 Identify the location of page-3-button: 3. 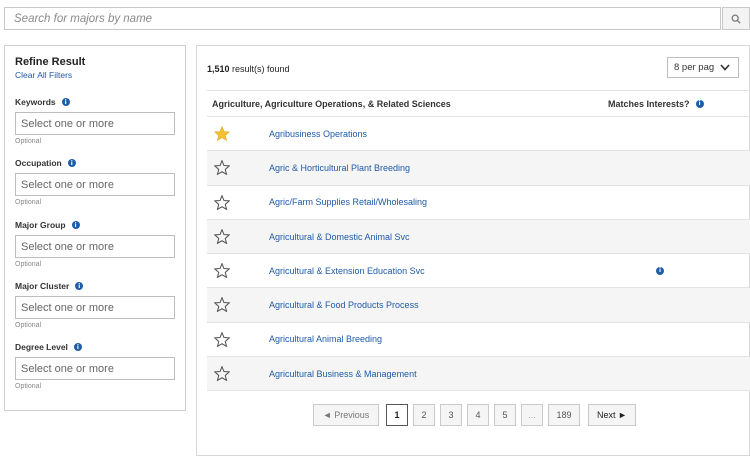
(451, 415).